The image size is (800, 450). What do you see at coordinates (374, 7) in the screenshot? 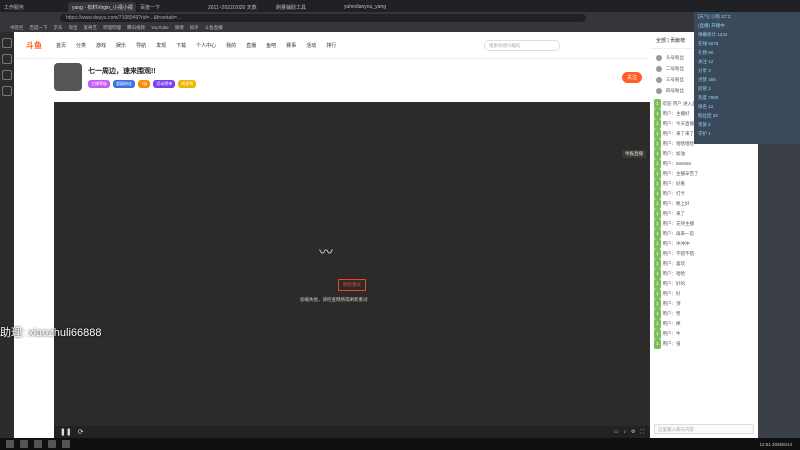
I see `browser-tab: yuhedianyou_yang` at bounding box center [374, 7].